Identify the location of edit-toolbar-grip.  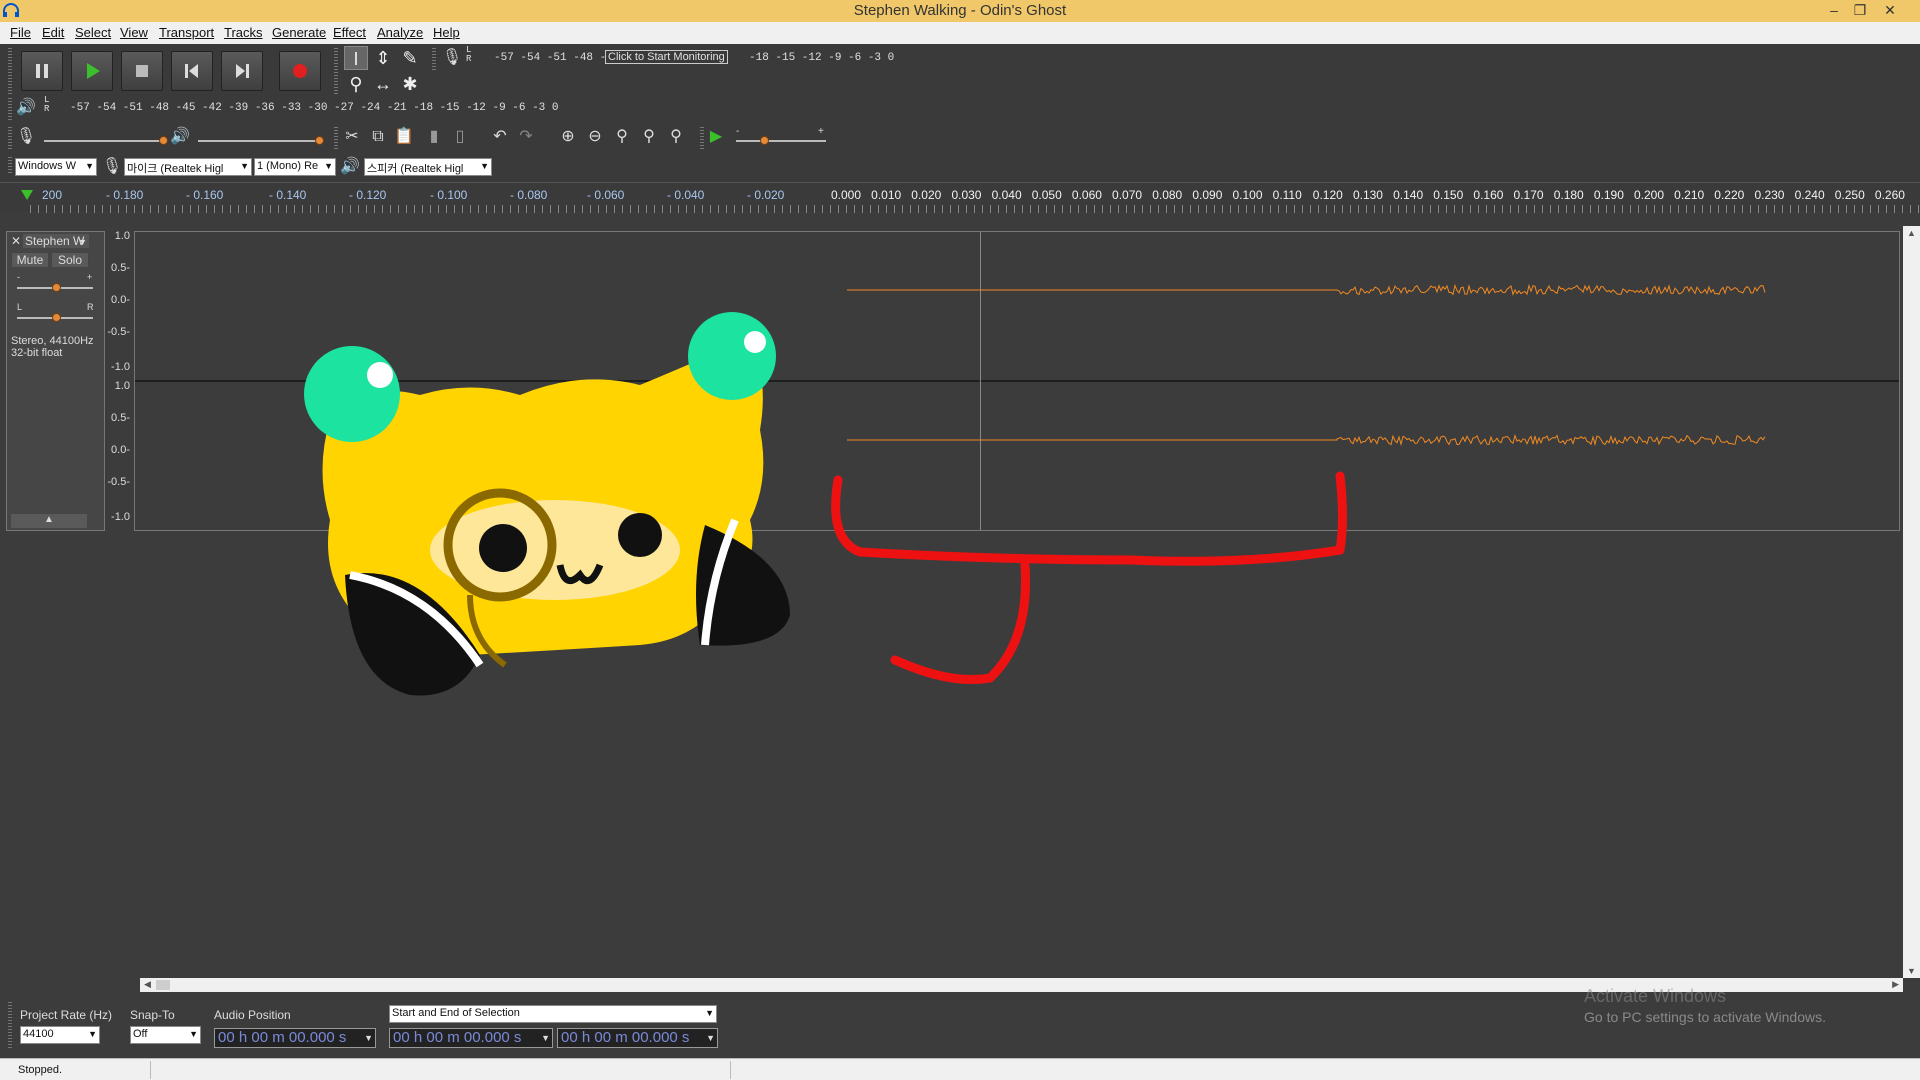
(336, 138).